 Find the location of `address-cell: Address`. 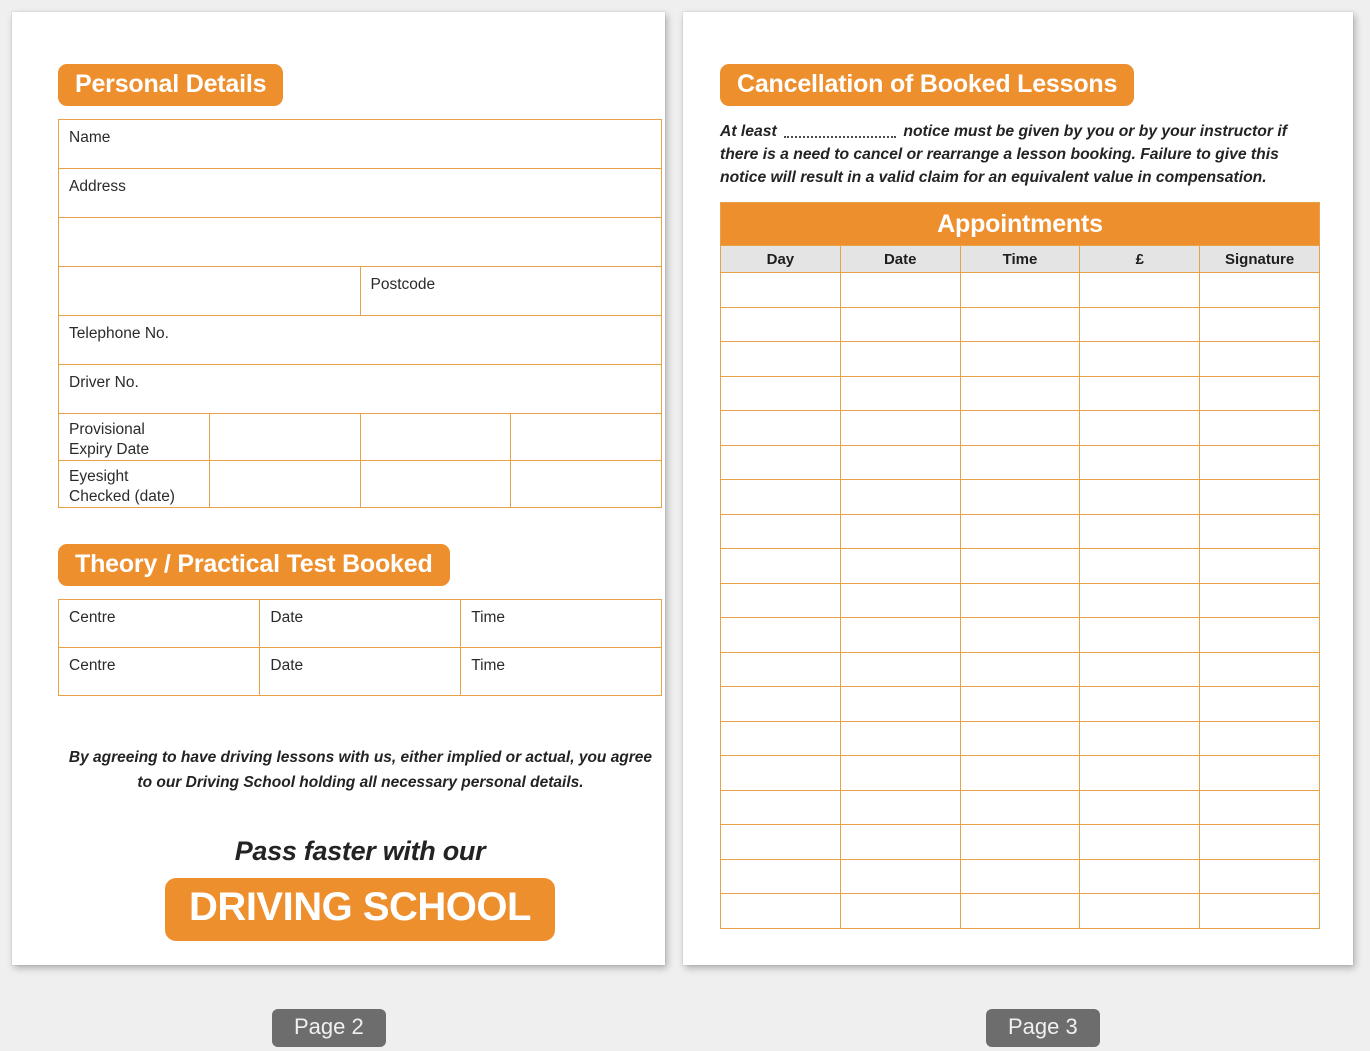

address-cell: Address is located at coordinates (360, 193).